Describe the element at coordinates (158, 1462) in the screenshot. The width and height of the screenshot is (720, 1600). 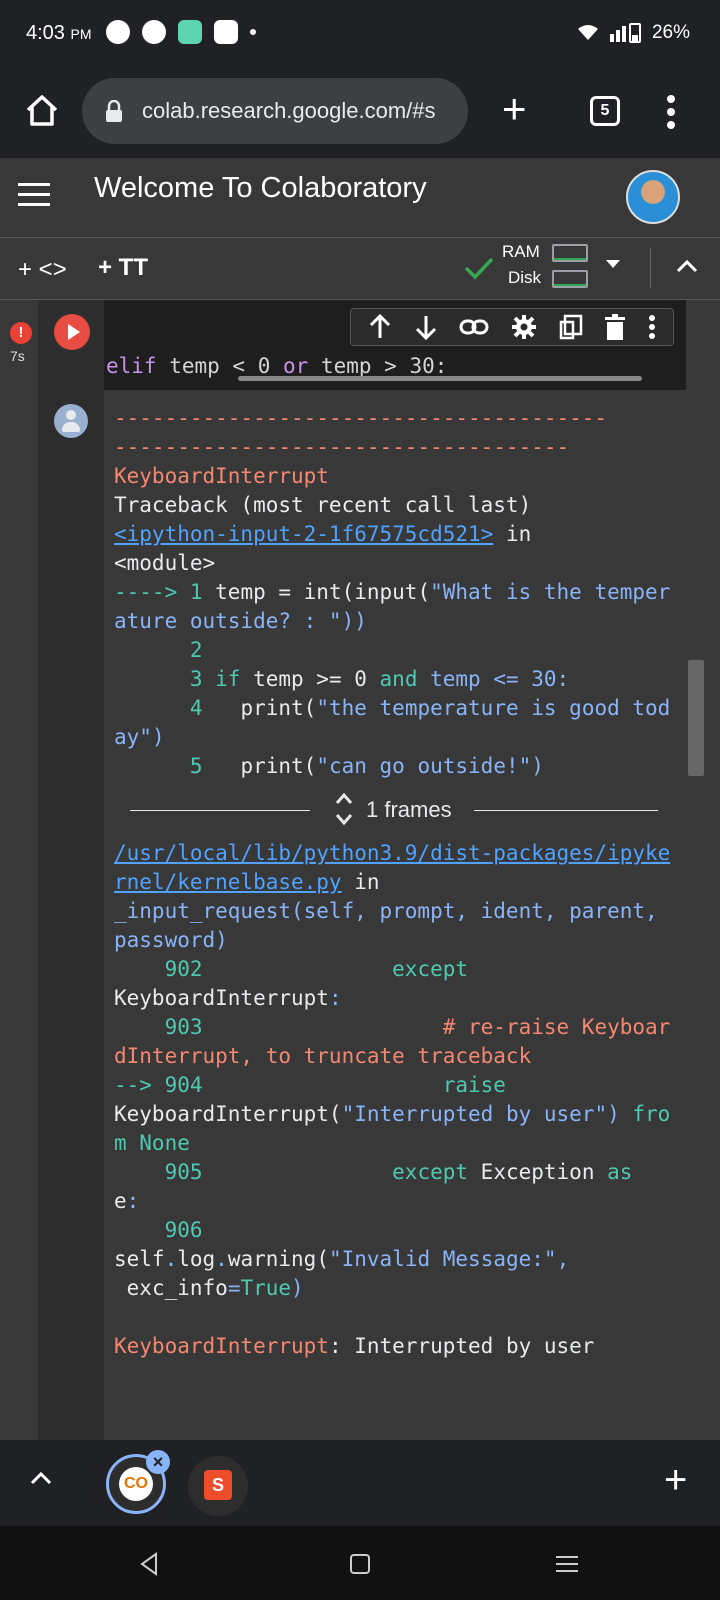
I see `close-tab-icon: ×` at that location.